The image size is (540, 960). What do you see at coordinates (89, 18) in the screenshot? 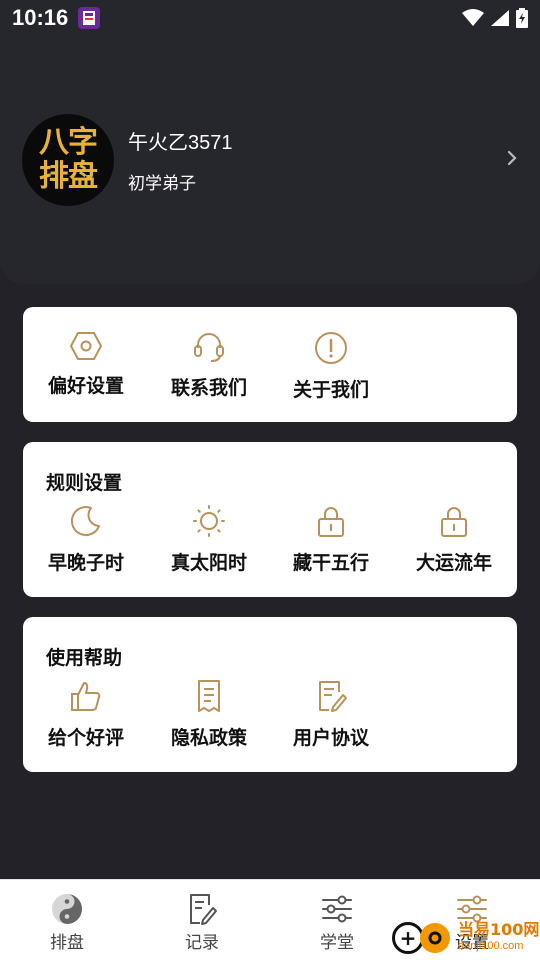
I see `notification-app-icon` at bounding box center [89, 18].